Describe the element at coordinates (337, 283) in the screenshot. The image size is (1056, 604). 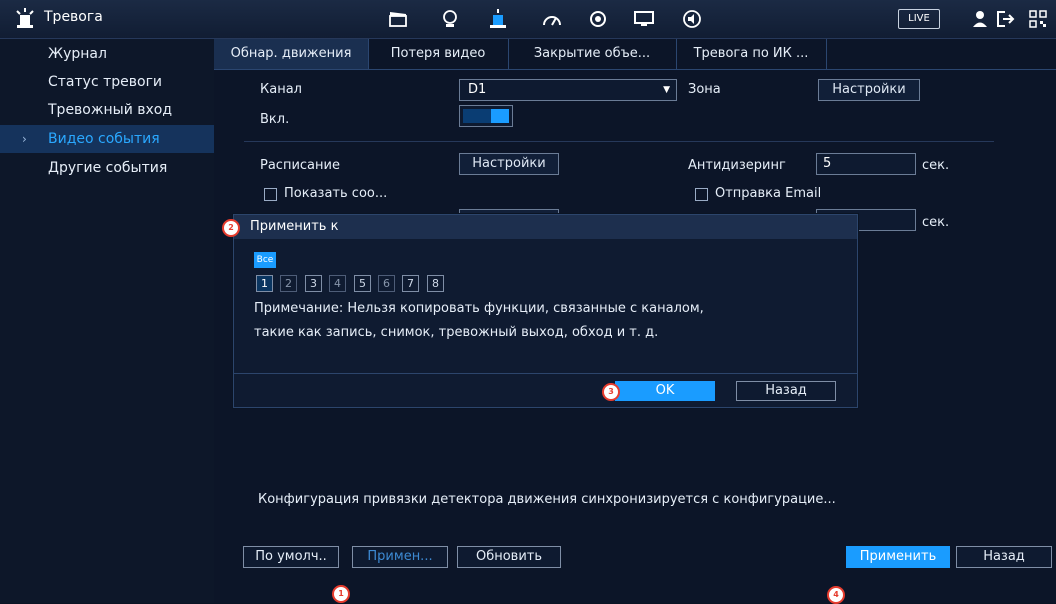
I see `channel-chip-4: 4` at that location.